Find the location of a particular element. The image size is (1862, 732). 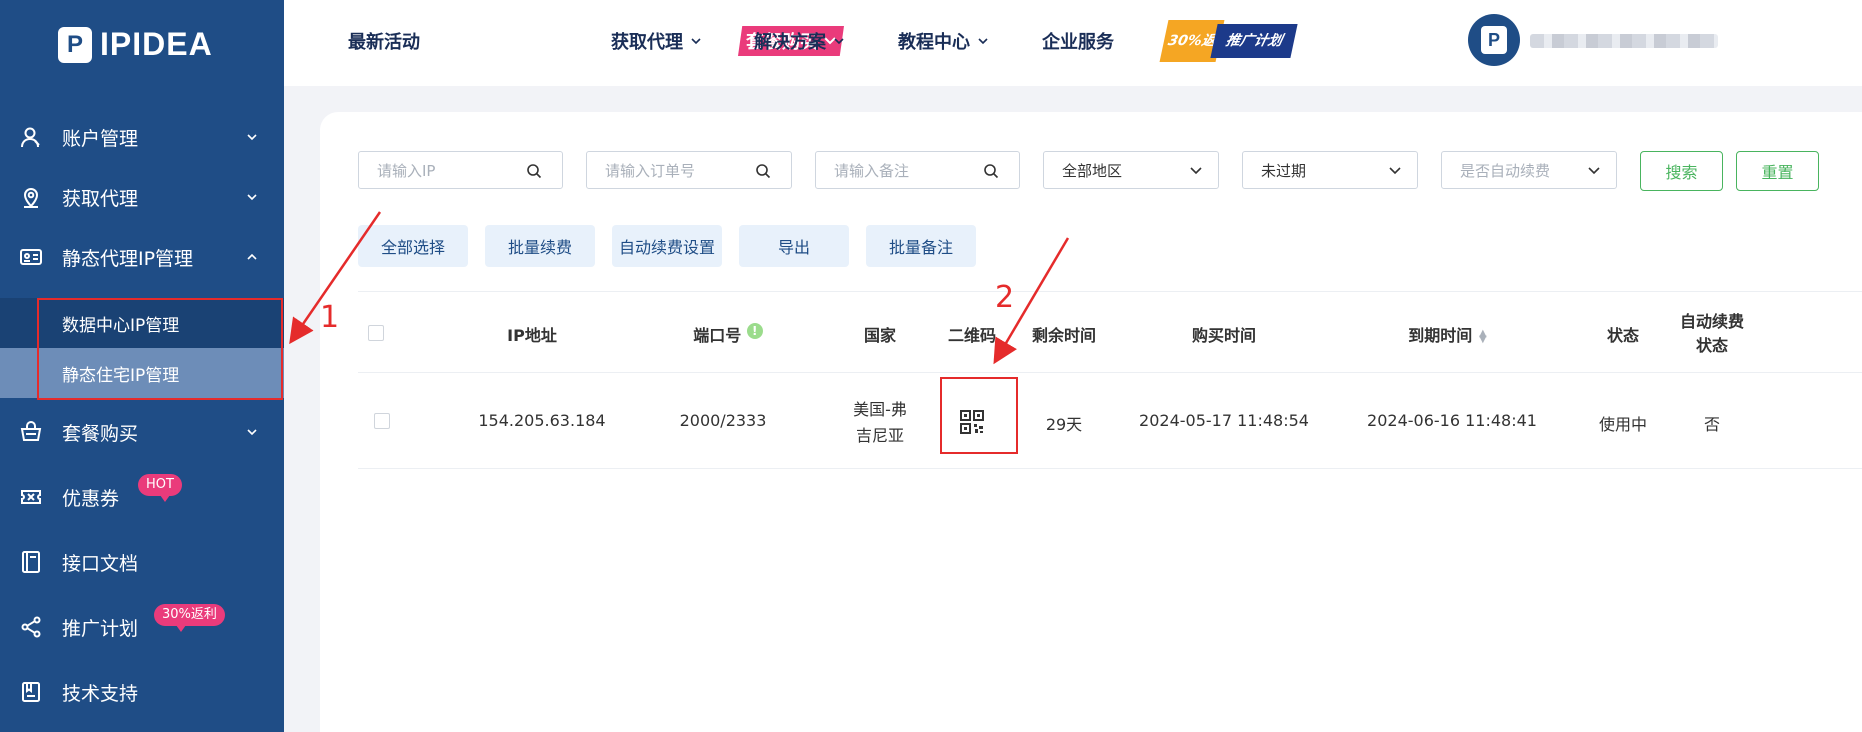

header-label: 自动续费 is located at coordinates (1711, 321).